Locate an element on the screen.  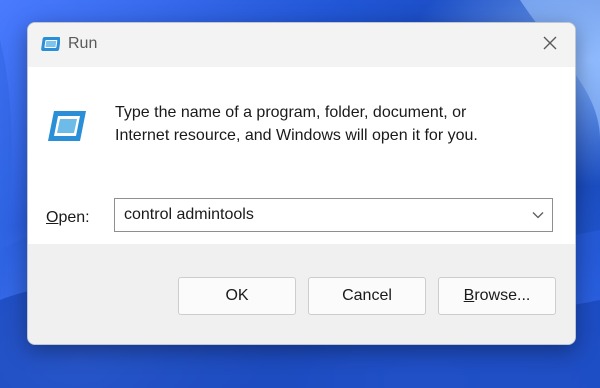
close-icon is located at coordinates (550, 45).